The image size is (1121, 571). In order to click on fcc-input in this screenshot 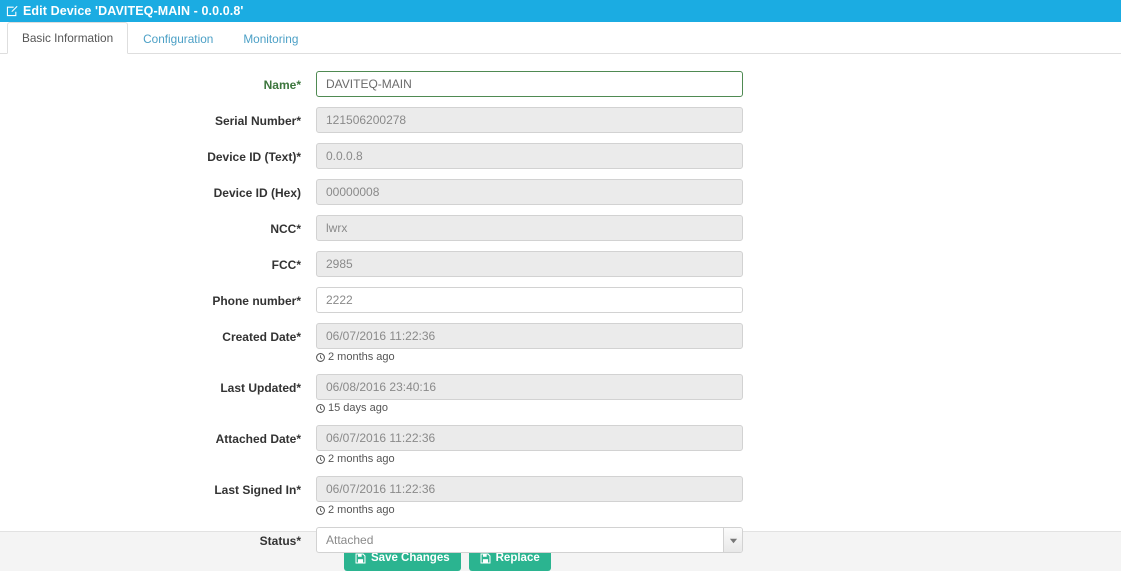, I will do `click(529, 264)`.